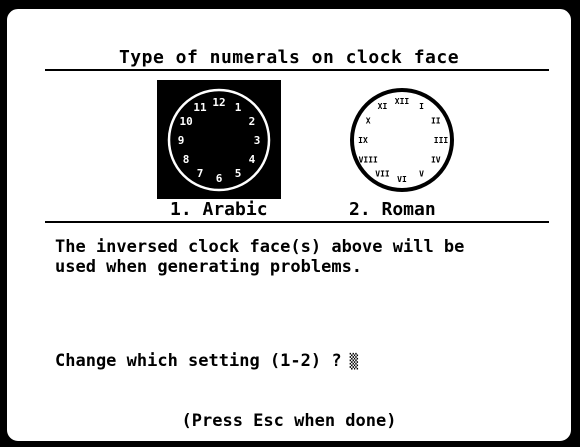  I want to click on arabic-numeral: 10, so click(185, 121).